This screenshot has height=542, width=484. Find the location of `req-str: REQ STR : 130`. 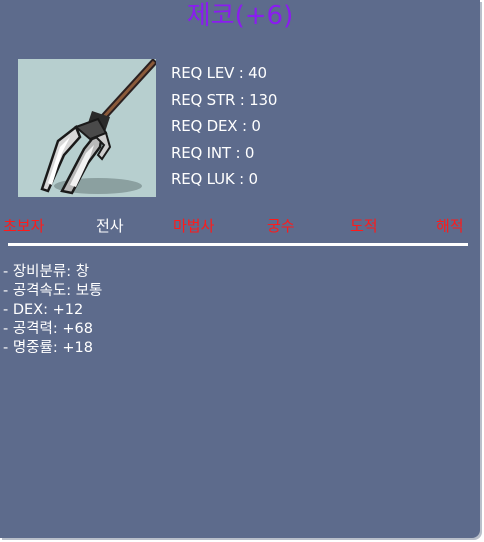

req-str: REQ STR : 130 is located at coordinates (224, 99).